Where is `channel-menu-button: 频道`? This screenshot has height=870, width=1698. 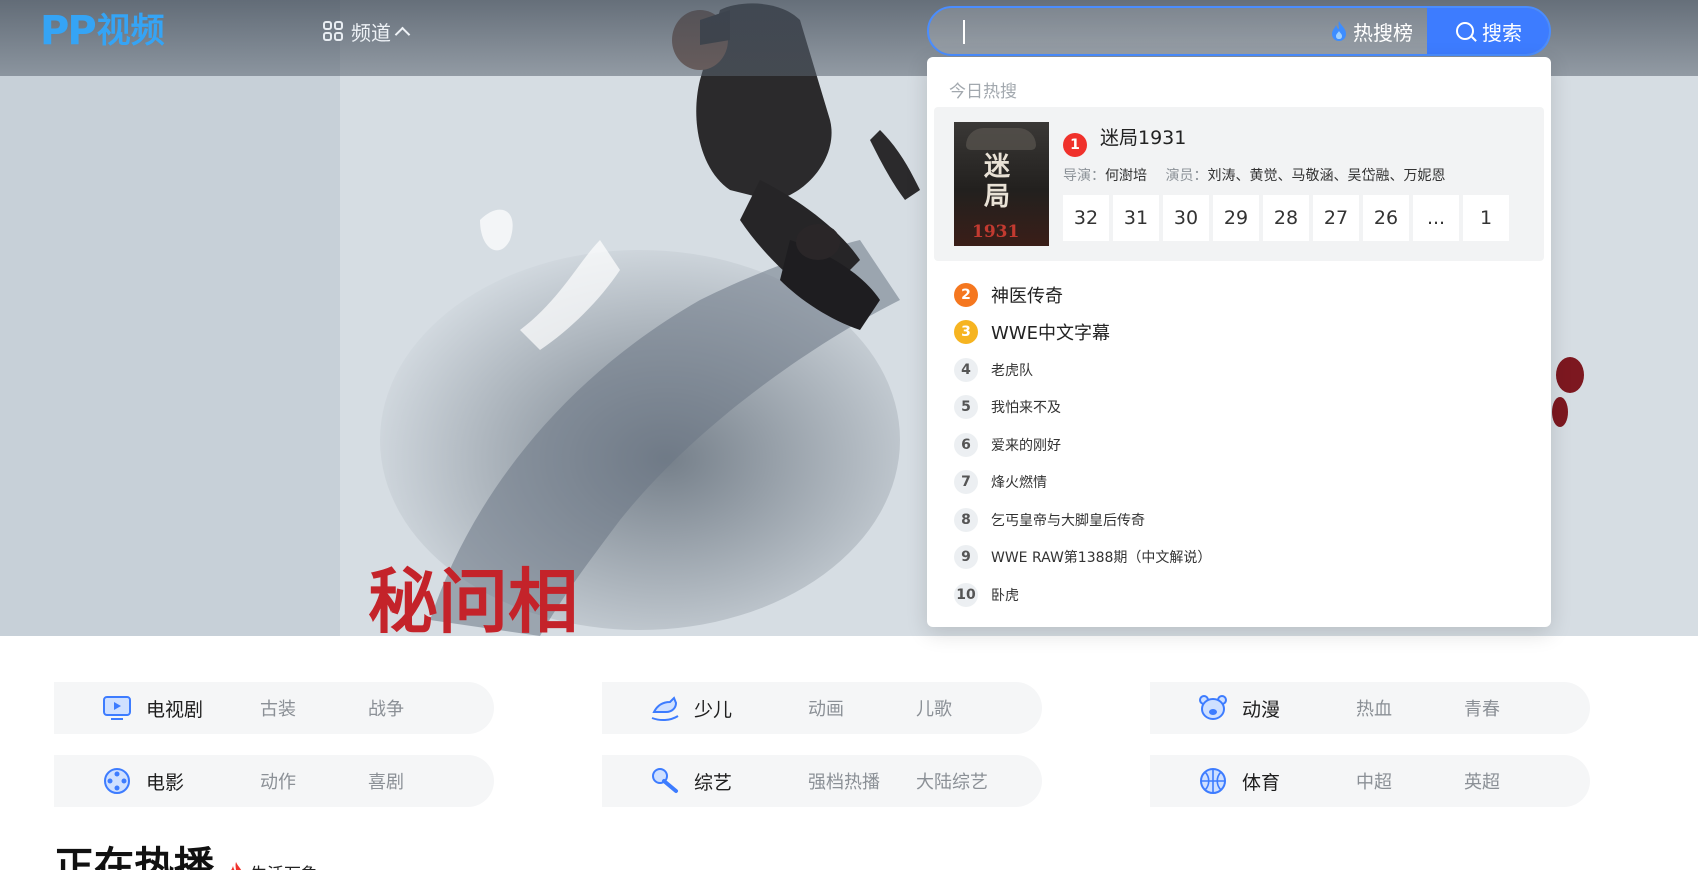
channel-menu-button: 频道 is located at coordinates (367, 31).